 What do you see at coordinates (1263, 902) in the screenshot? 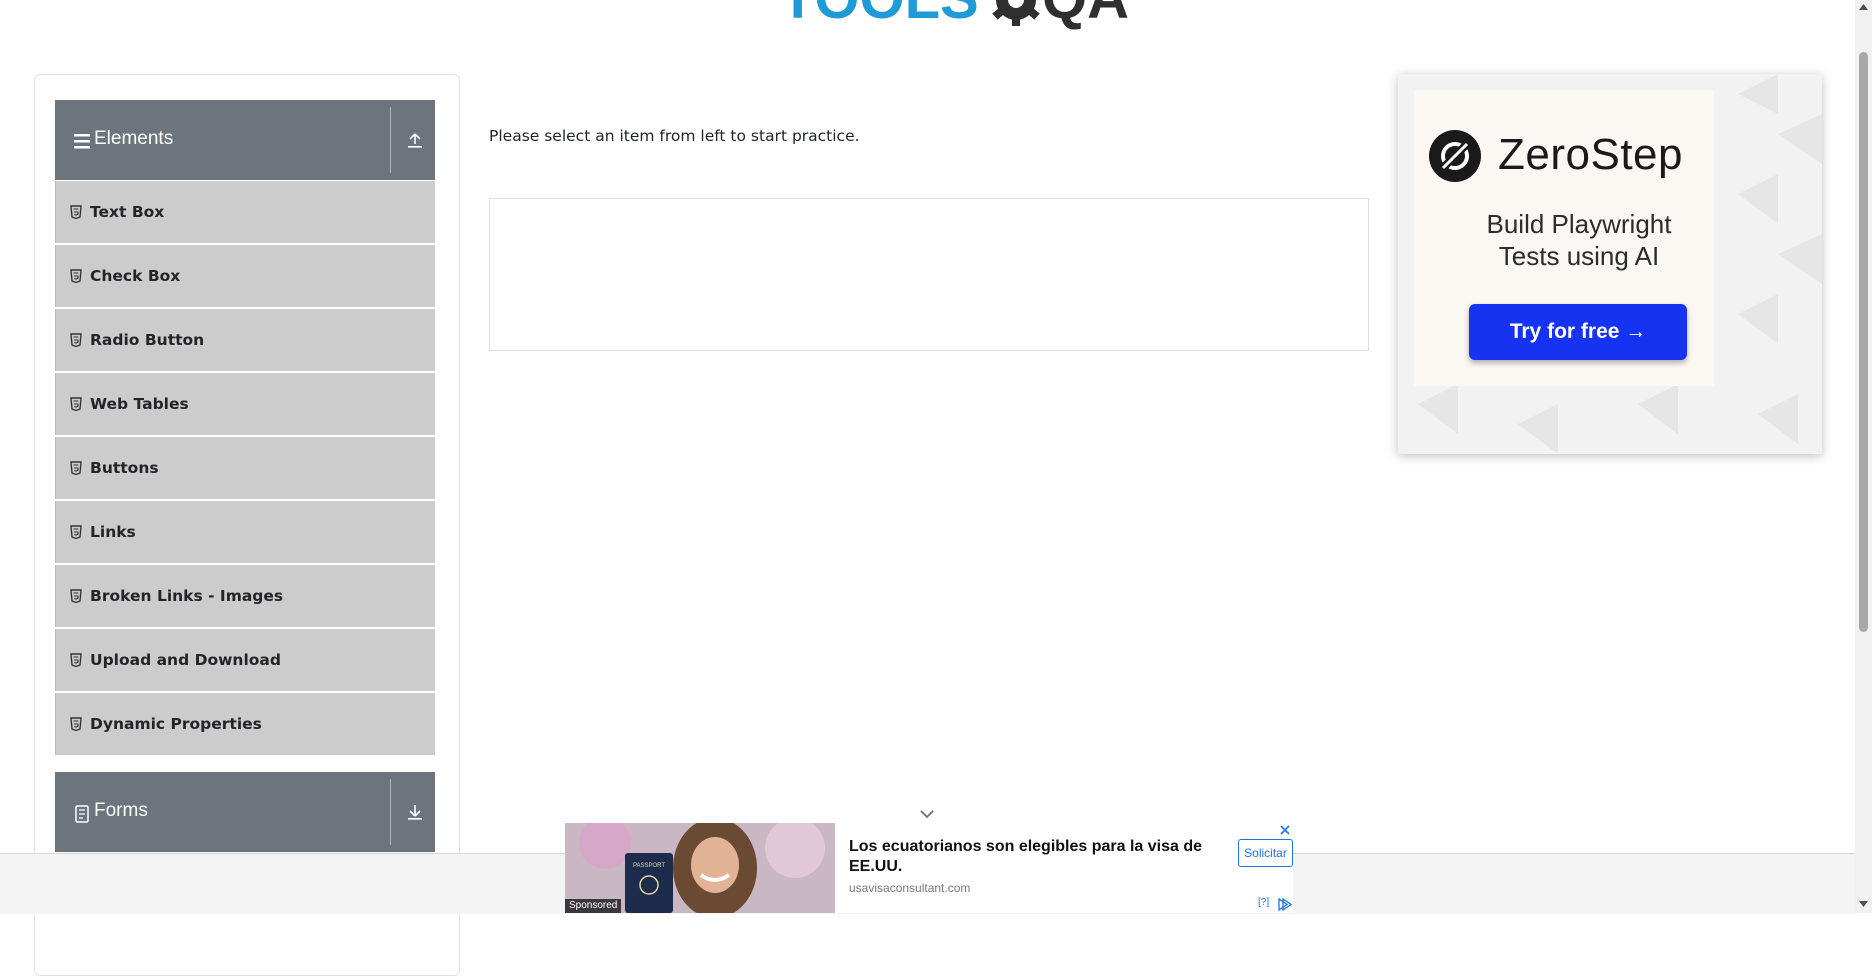
I see `ad-info-link: [?]` at bounding box center [1263, 902].